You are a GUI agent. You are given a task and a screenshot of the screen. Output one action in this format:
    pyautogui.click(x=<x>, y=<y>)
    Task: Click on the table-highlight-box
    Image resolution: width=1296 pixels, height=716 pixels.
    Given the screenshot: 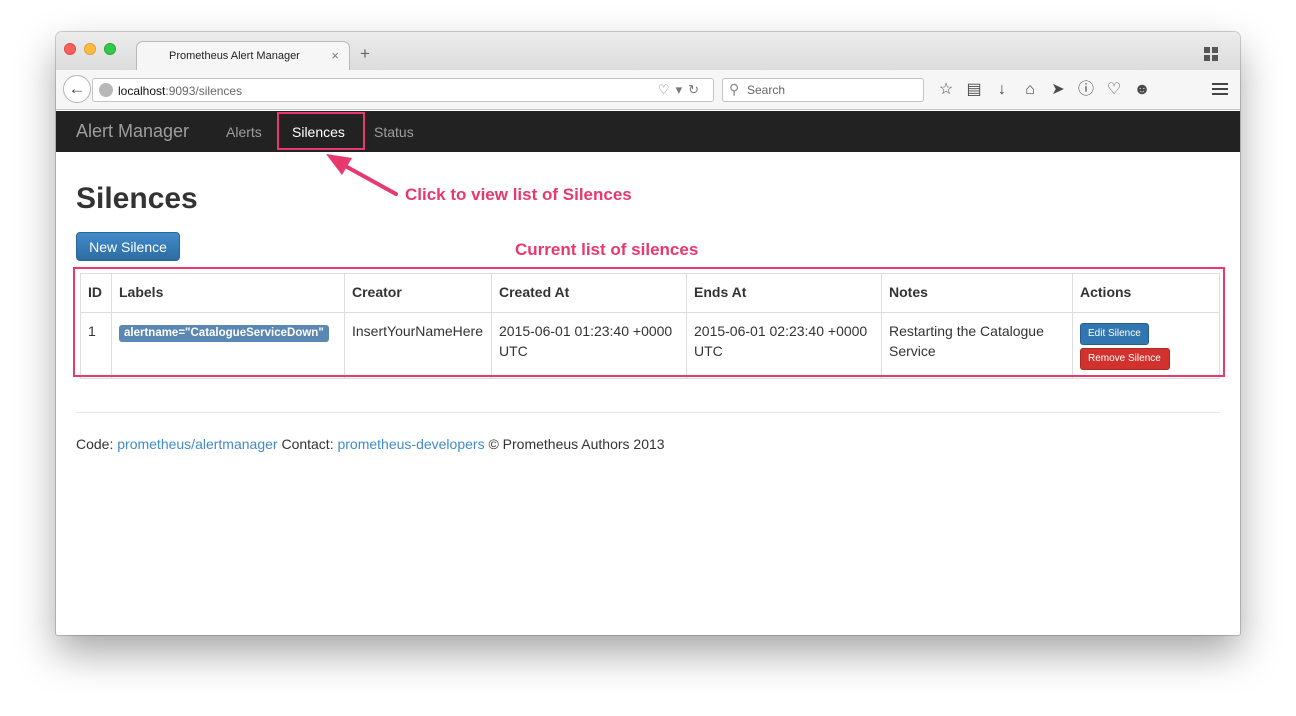 What is the action you would take?
    pyautogui.click(x=649, y=322)
    